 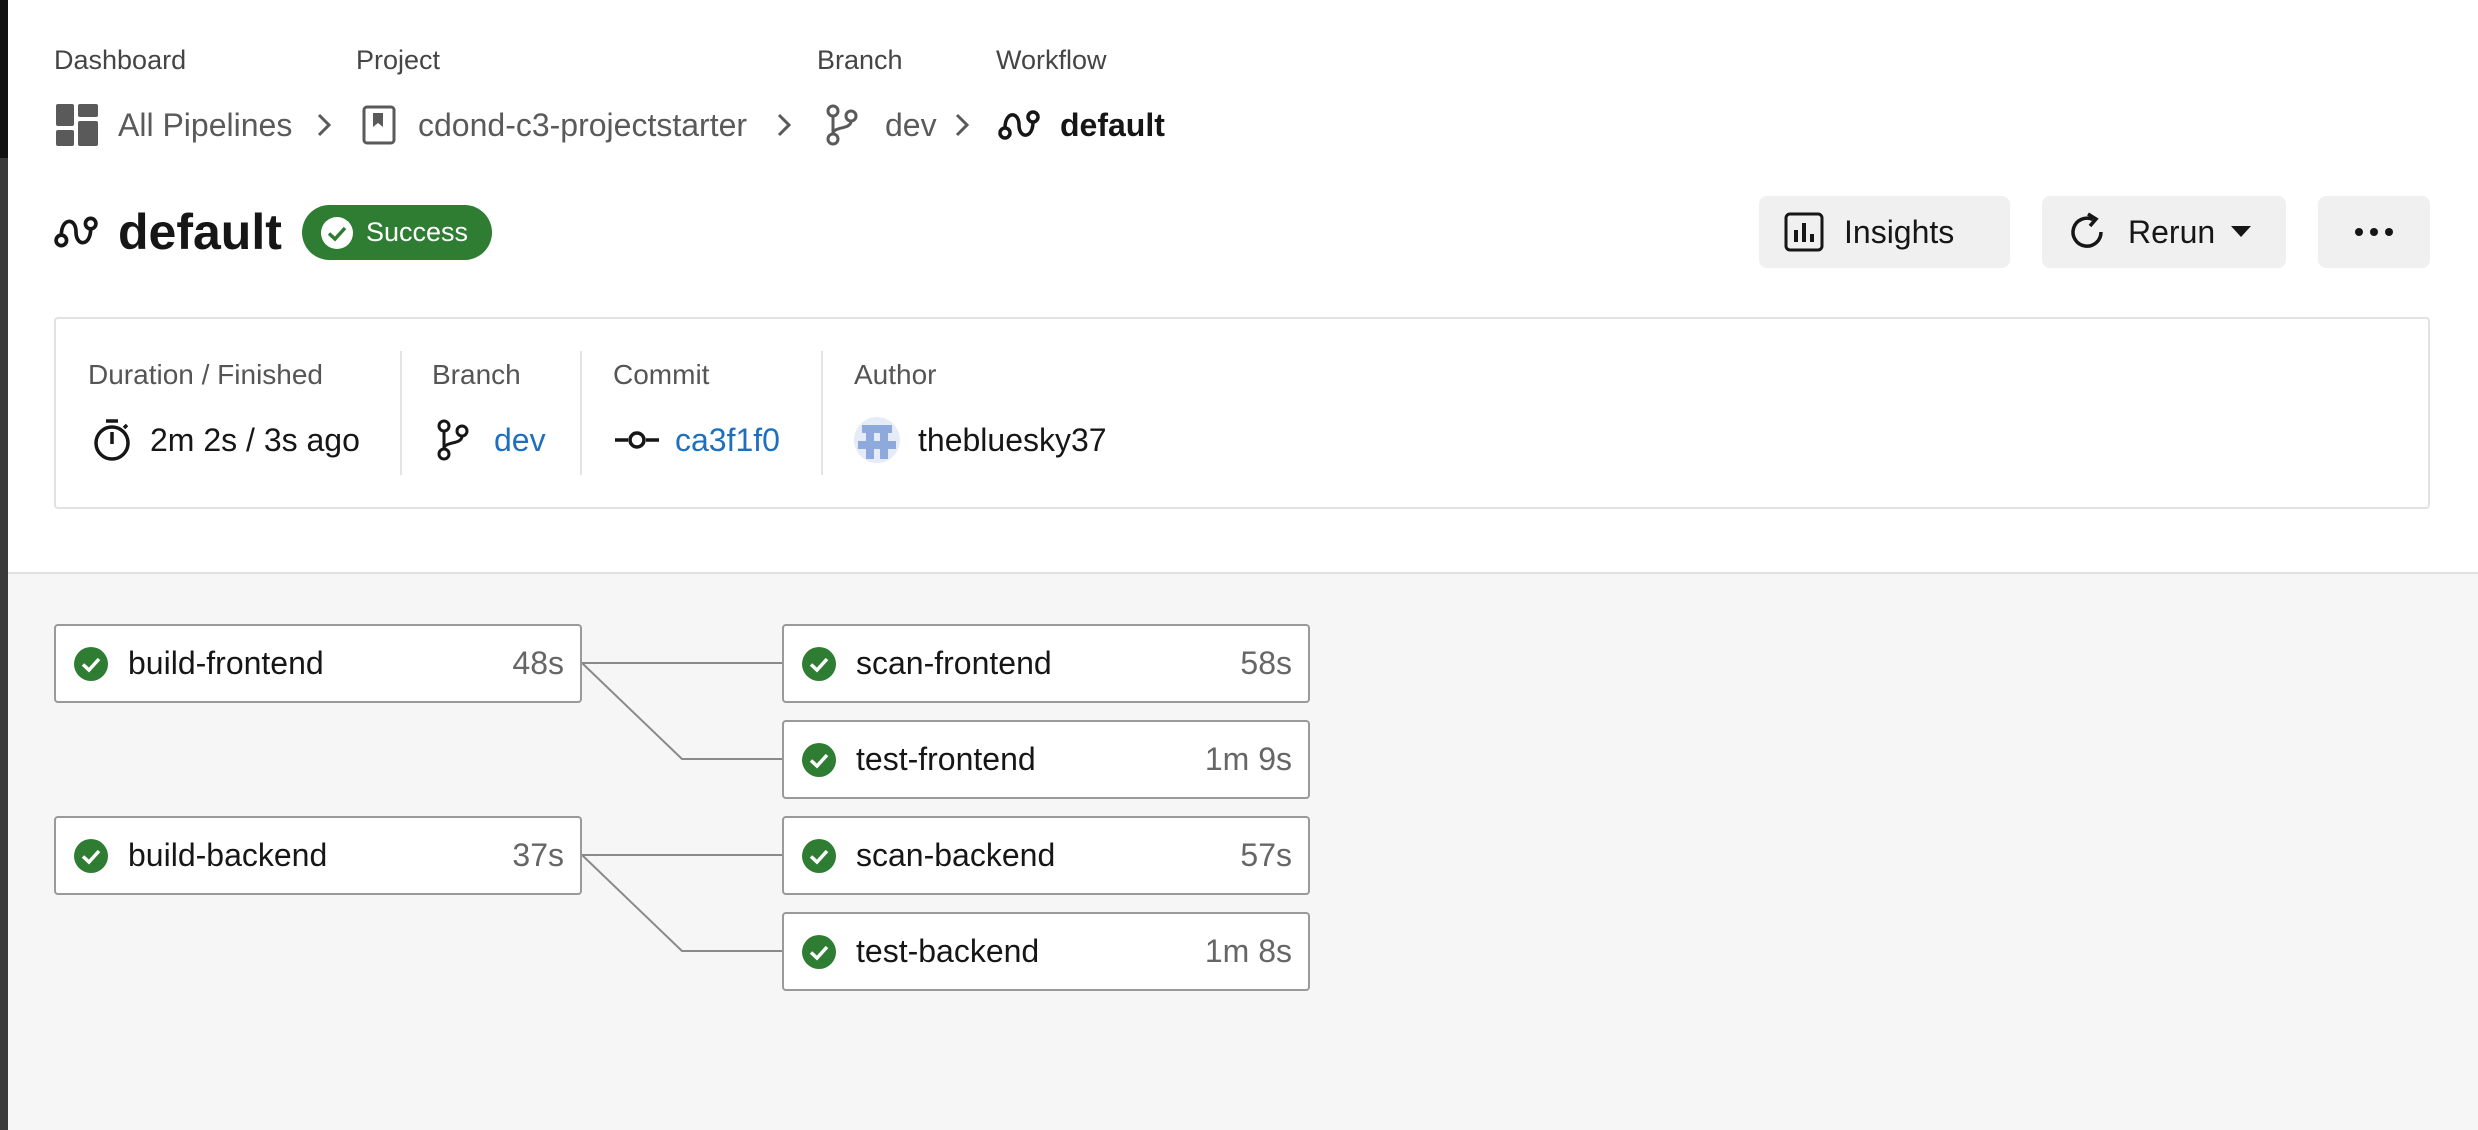 I want to click on chart-icon, so click(x=1804, y=232).